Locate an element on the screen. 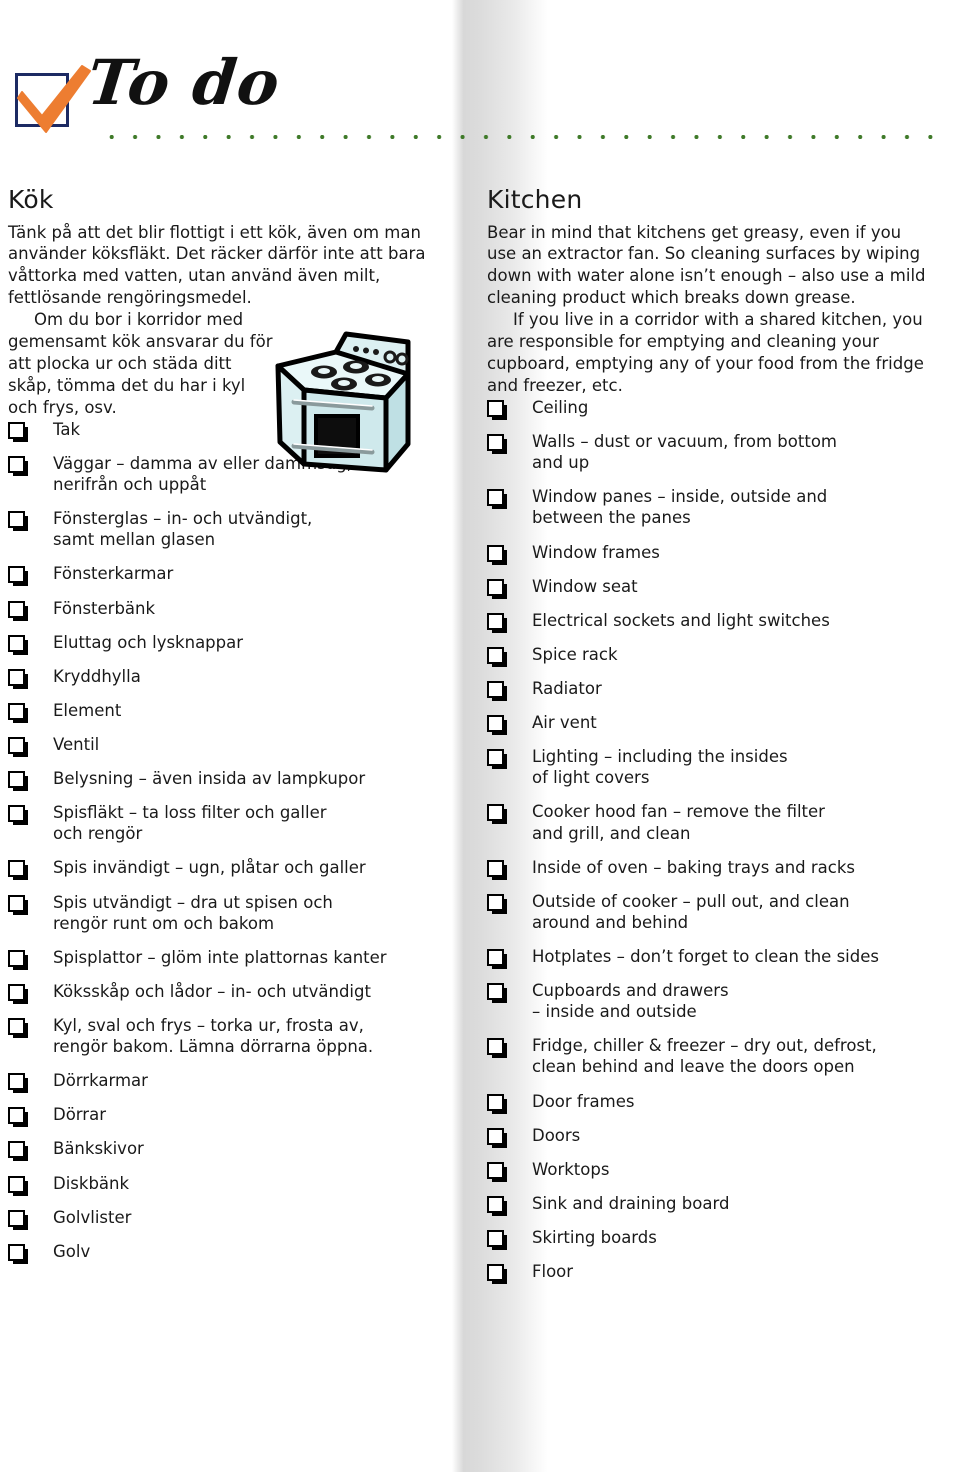 The height and width of the screenshot is (1472, 960). checklist-item: Worktops is located at coordinates (707, 1169).